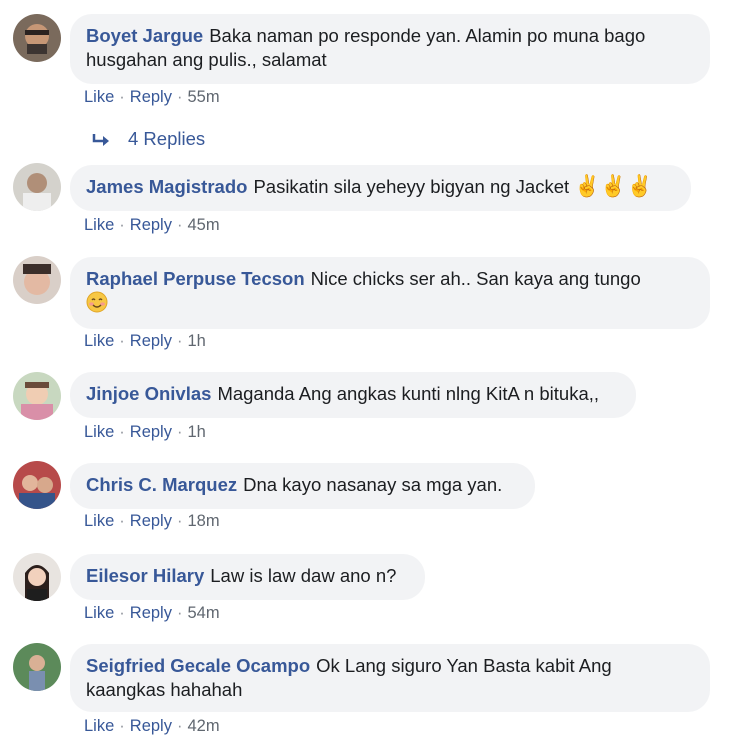  I want to click on comment-actions: Like · Reply · 55m, so click(152, 97).